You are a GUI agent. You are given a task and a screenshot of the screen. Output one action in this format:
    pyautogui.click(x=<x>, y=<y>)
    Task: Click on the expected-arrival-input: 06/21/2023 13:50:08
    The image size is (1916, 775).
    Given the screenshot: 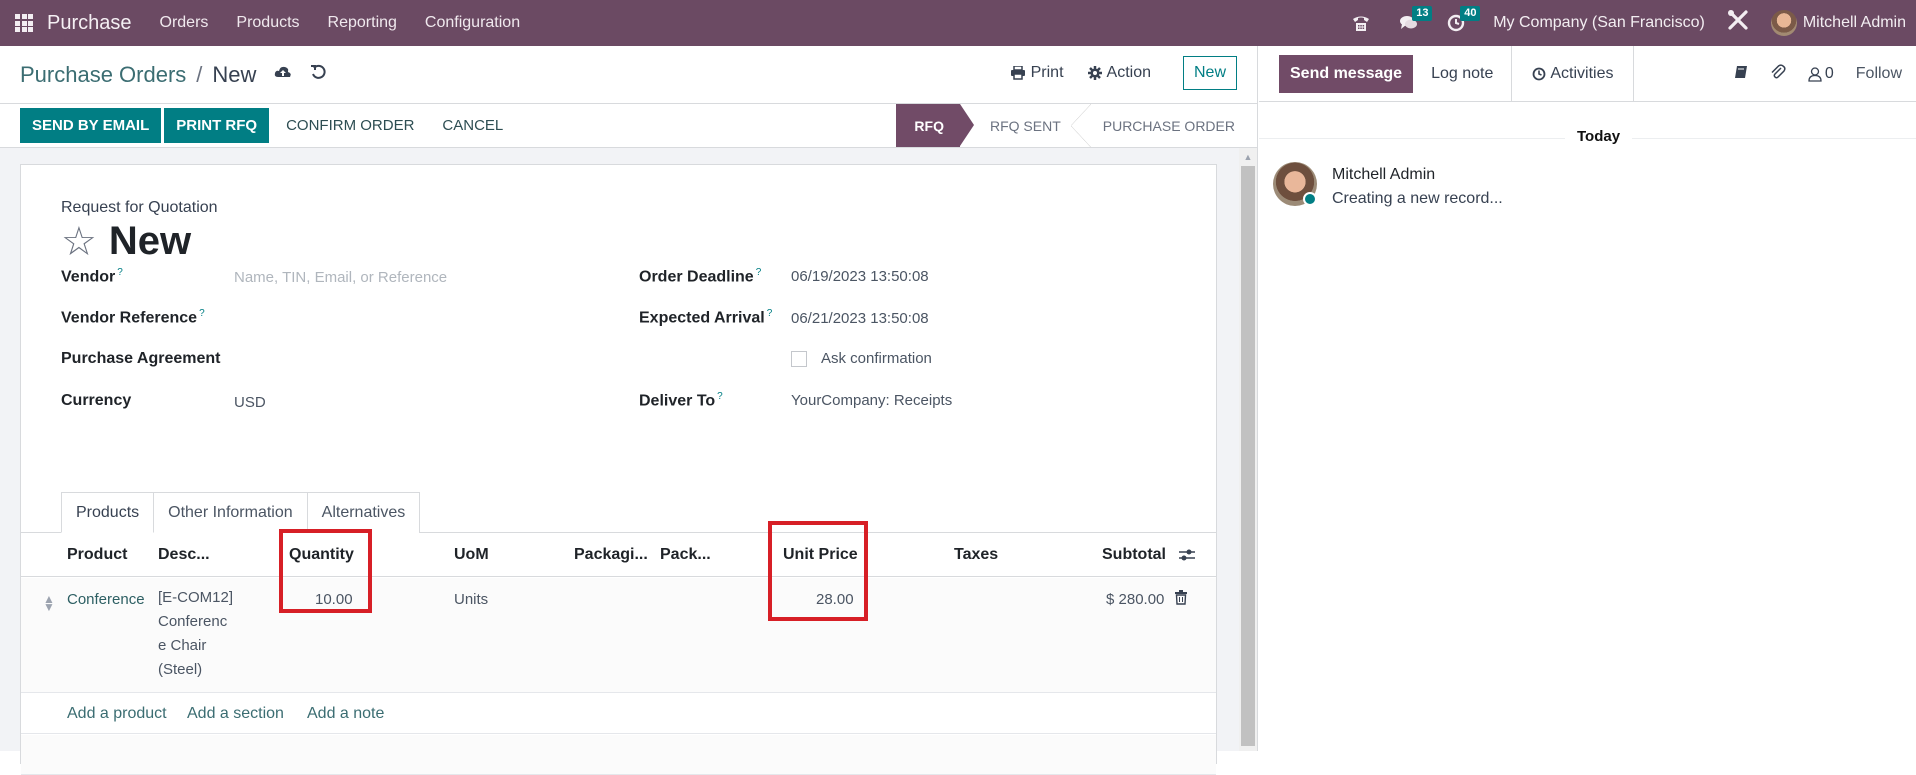 What is the action you would take?
    pyautogui.click(x=860, y=318)
    